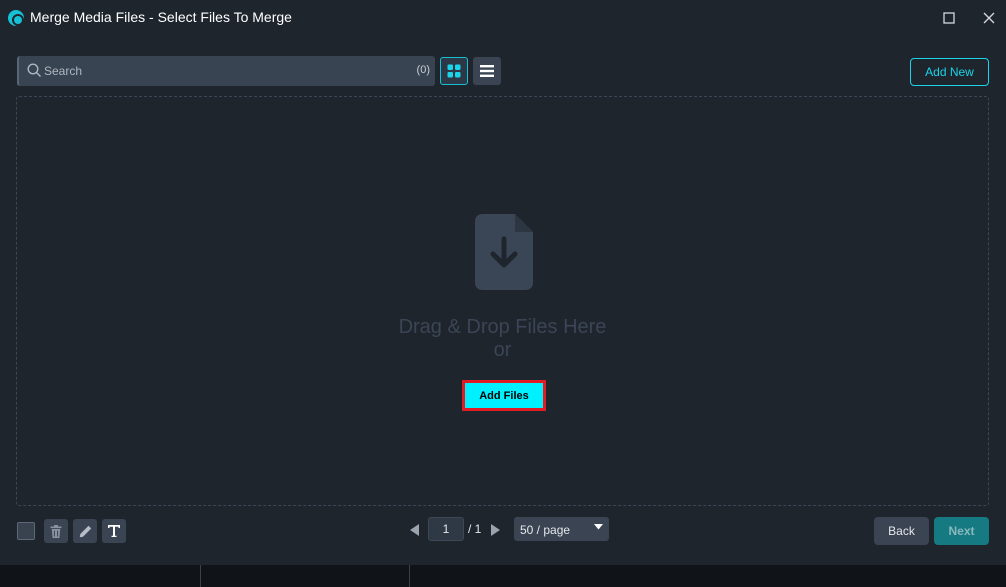  I want to click on caret-left-icon, so click(414, 530).